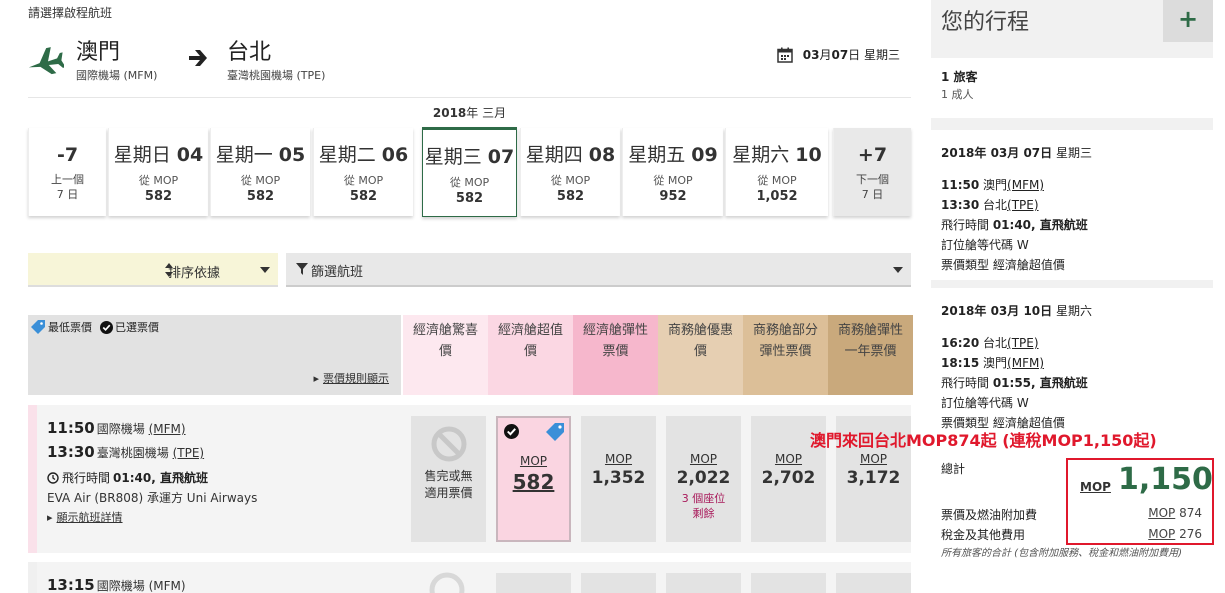 The height and width of the screenshot is (593, 1225). What do you see at coordinates (993, 363) in the screenshot?
I see `trip-arr-city: 澳門` at bounding box center [993, 363].